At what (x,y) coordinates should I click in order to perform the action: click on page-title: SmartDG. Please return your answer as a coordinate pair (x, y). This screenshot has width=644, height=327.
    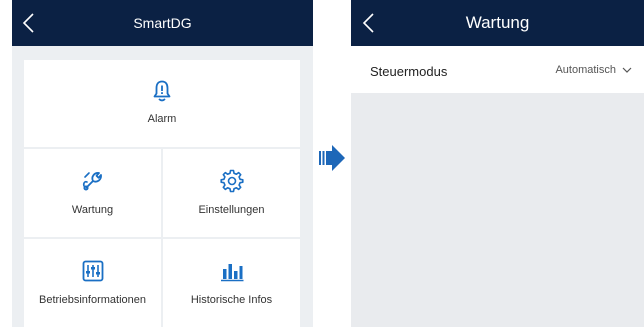
    Looking at the image, I should click on (162, 23).